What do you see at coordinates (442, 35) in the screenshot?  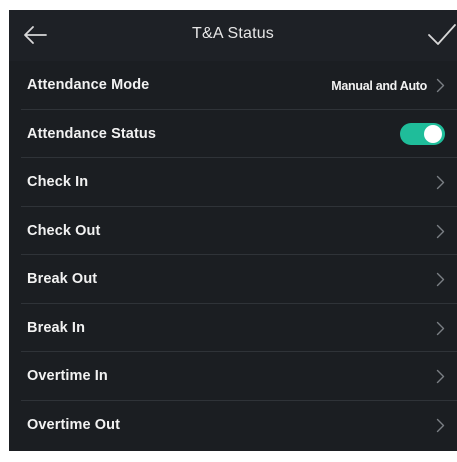 I see `checkmark-icon` at bounding box center [442, 35].